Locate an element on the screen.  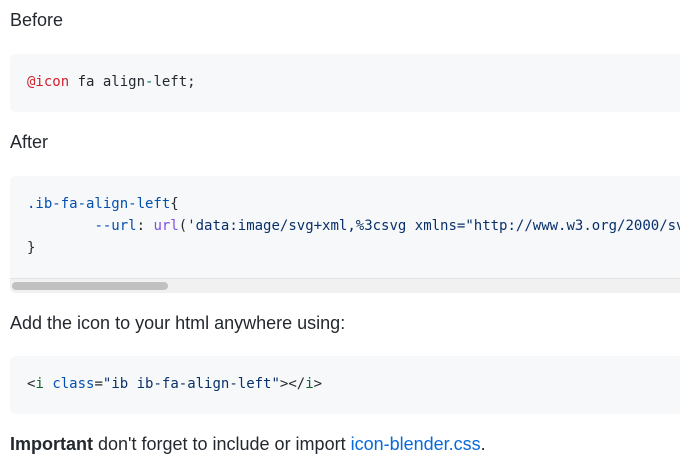
horizontal-scrollbar is located at coordinates (345, 285).